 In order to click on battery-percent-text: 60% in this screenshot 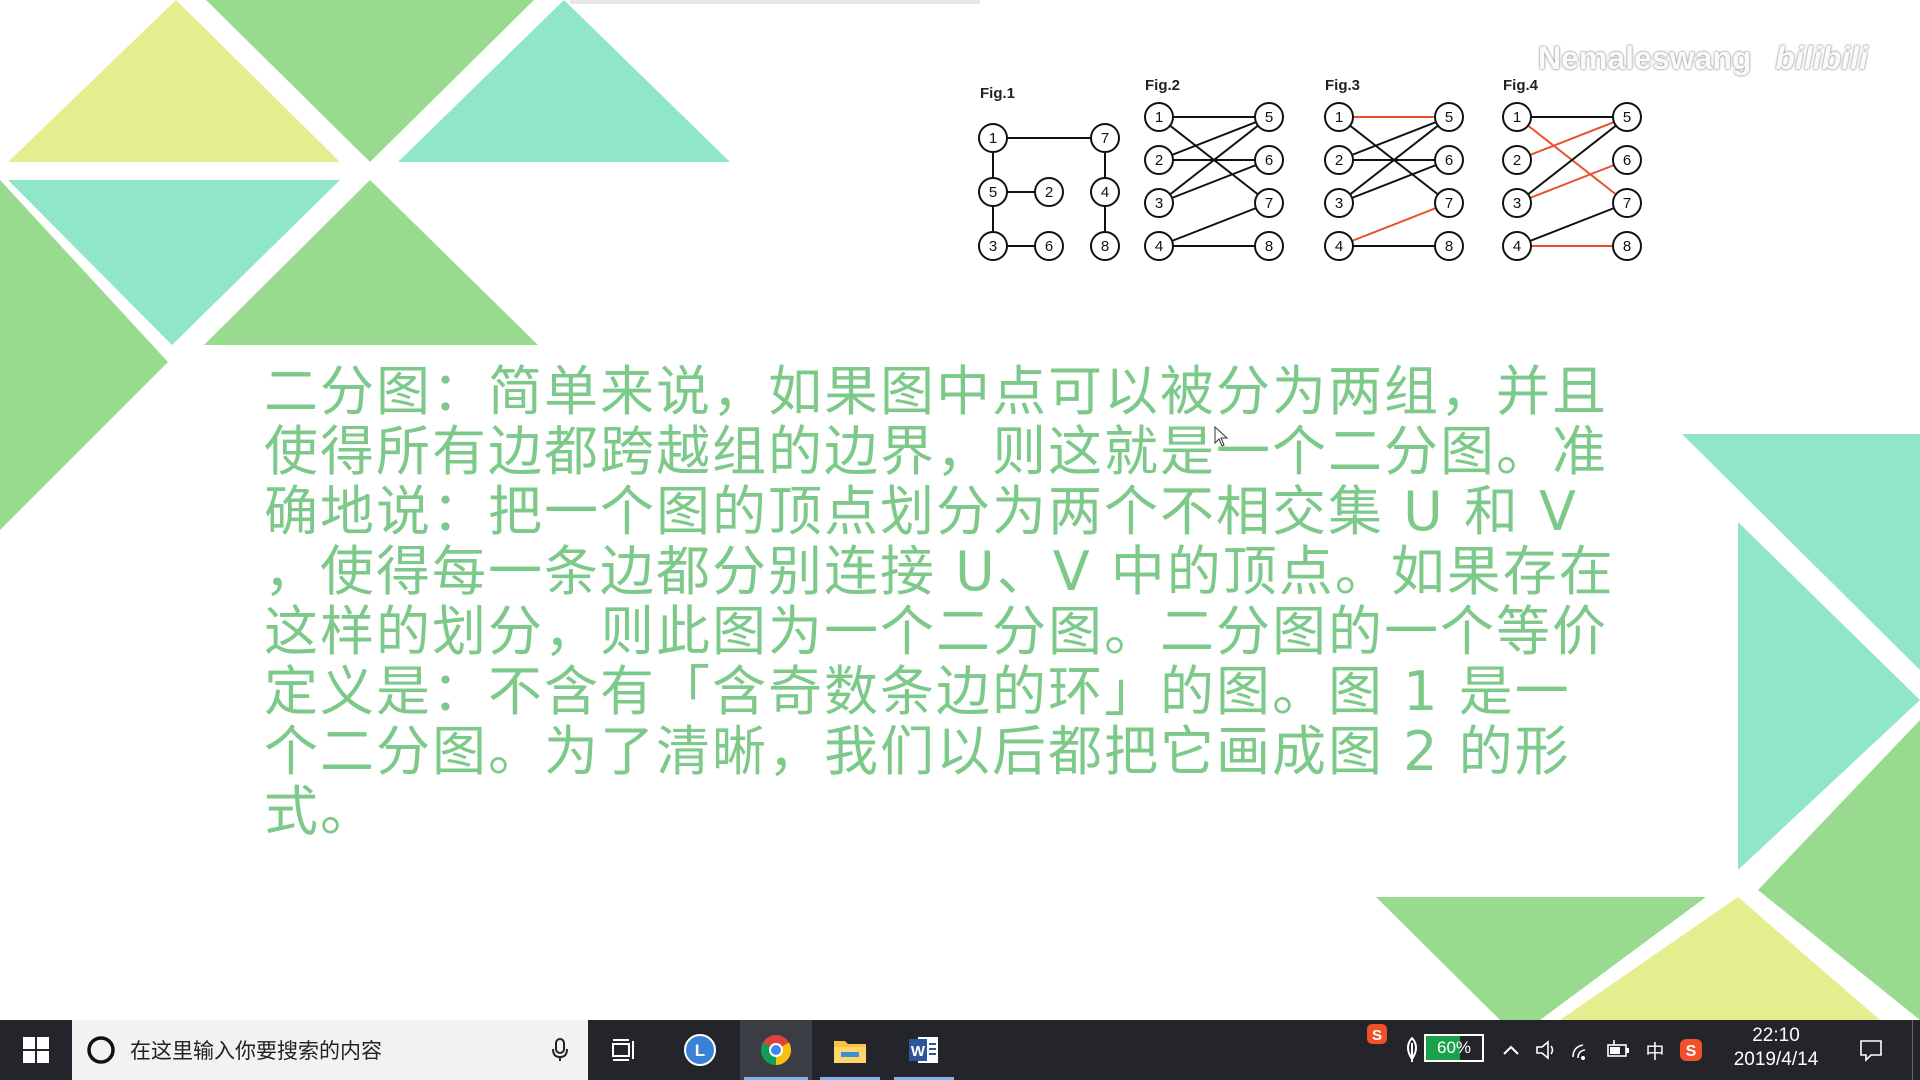, I will do `click(1454, 1047)`.